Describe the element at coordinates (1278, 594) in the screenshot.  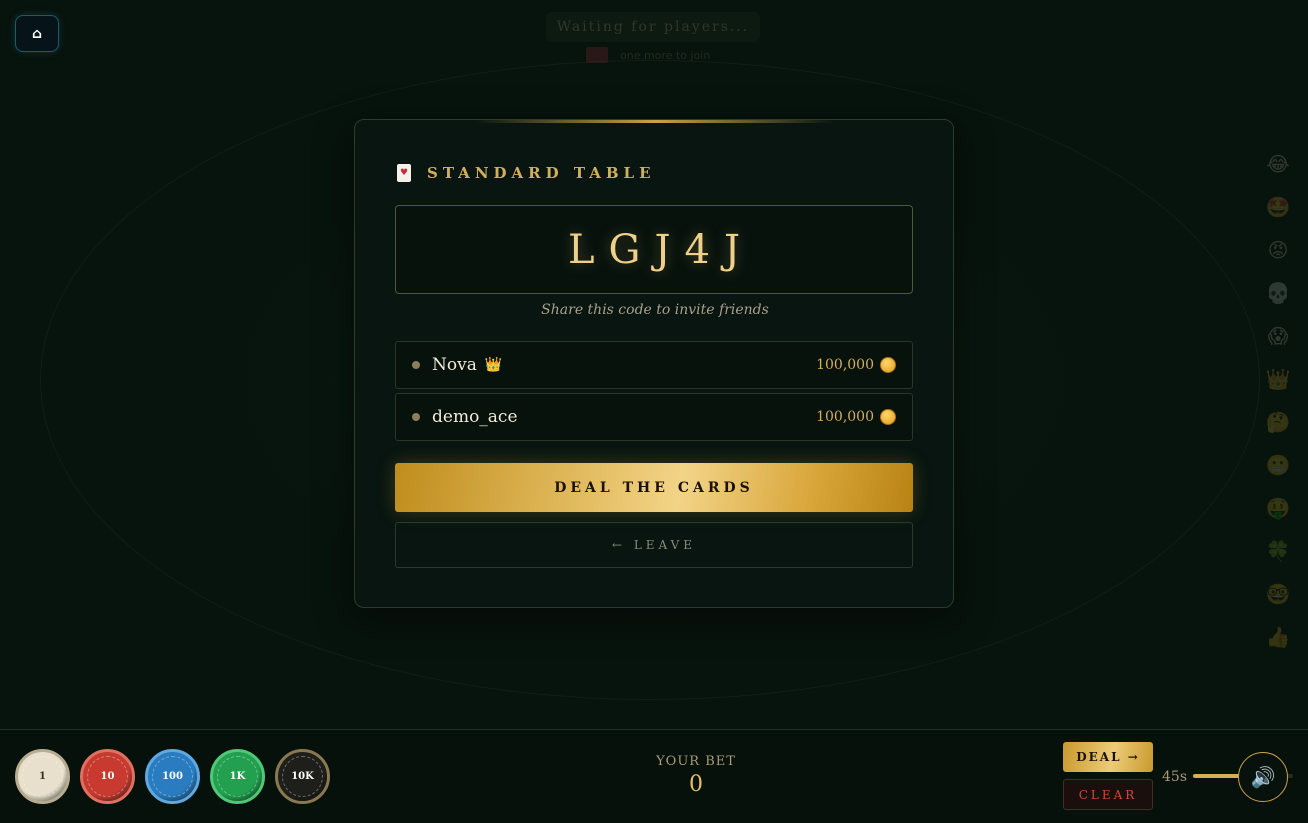
I see `emoji-reaction: 🤓` at that location.